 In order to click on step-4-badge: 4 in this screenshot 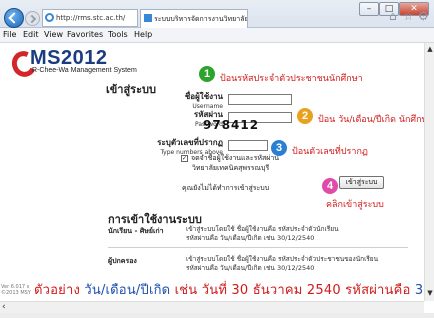, I will do `click(330, 186)`.